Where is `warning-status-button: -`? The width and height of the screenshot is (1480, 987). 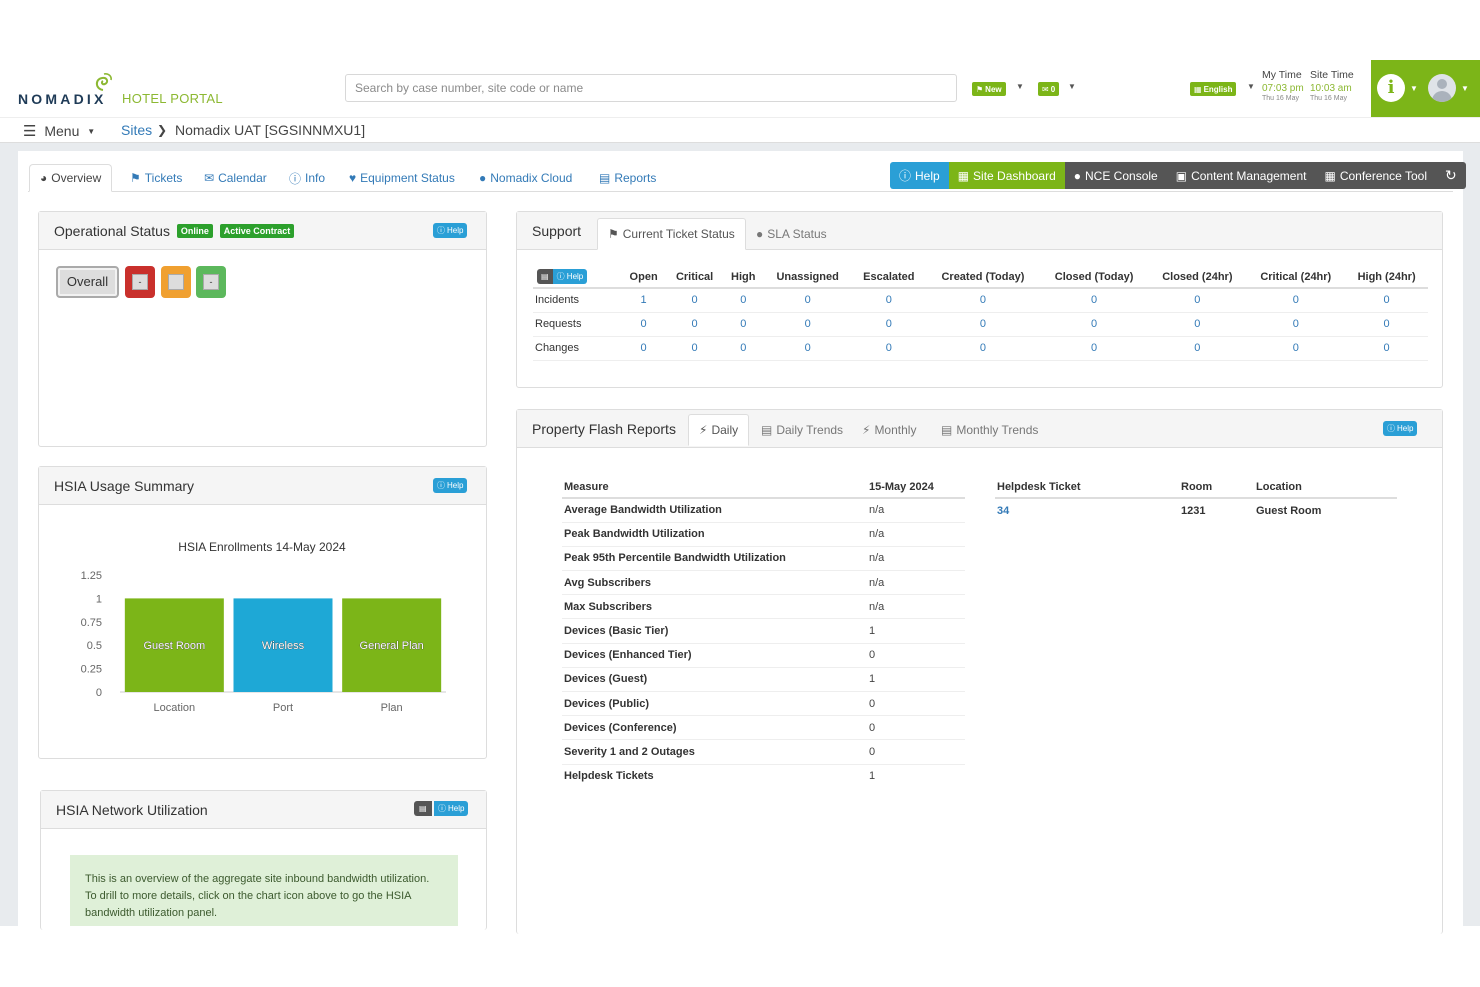
warning-status-button: - is located at coordinates (176, 282).